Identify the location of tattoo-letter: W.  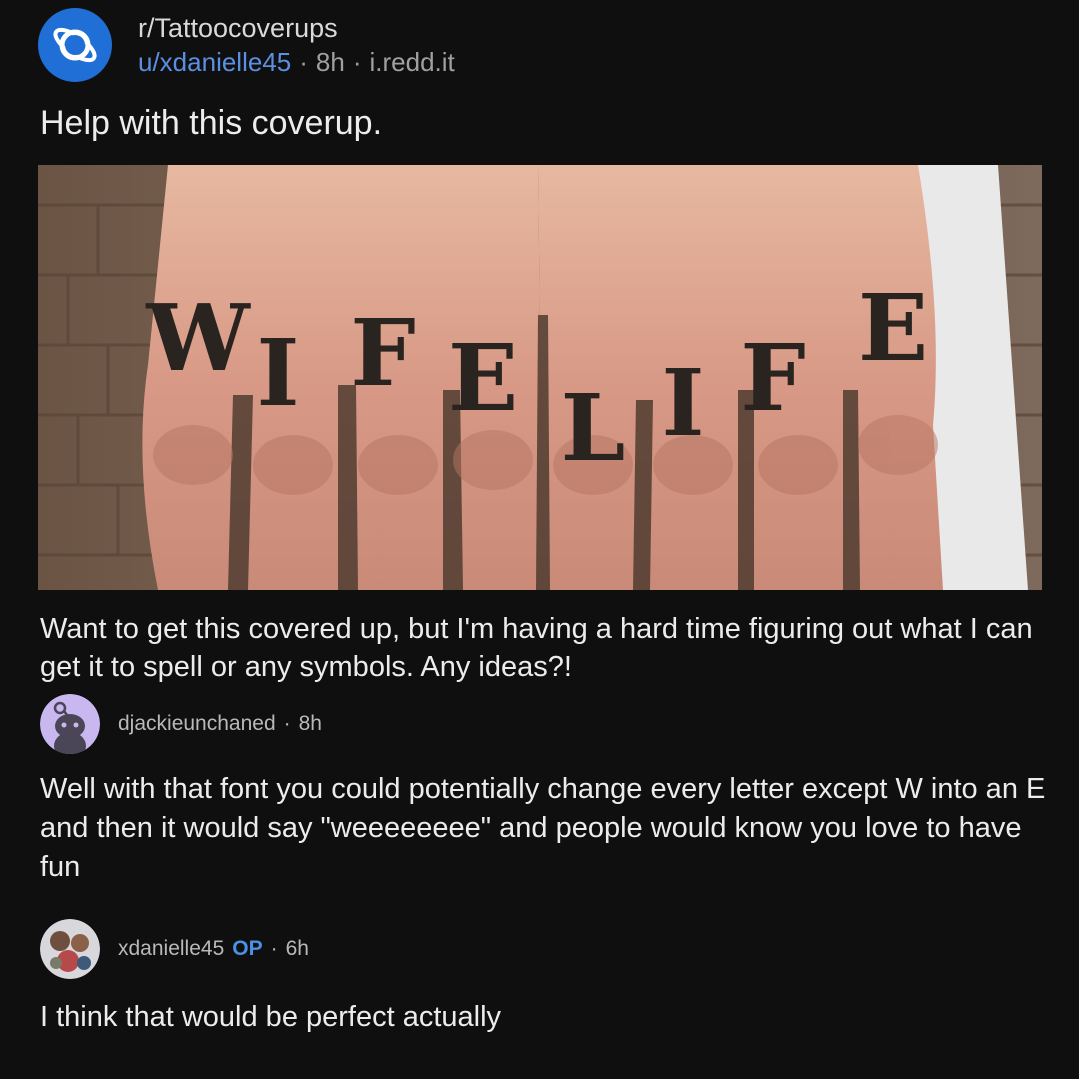
(198, 338).